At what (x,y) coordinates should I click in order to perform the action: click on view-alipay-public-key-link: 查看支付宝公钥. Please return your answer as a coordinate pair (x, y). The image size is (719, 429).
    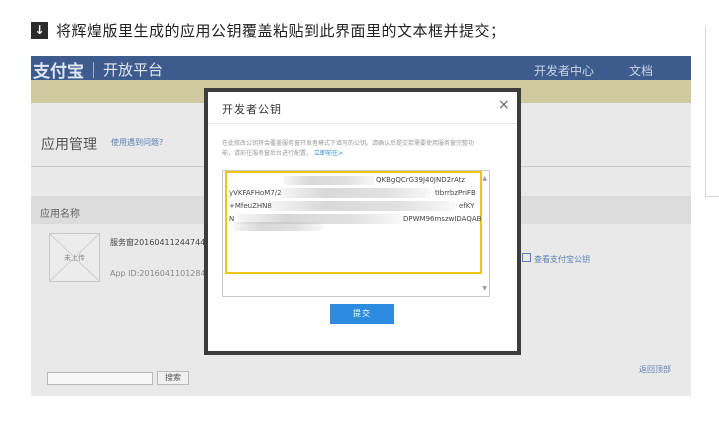
    Looking at the image, I should click on (562, 259).